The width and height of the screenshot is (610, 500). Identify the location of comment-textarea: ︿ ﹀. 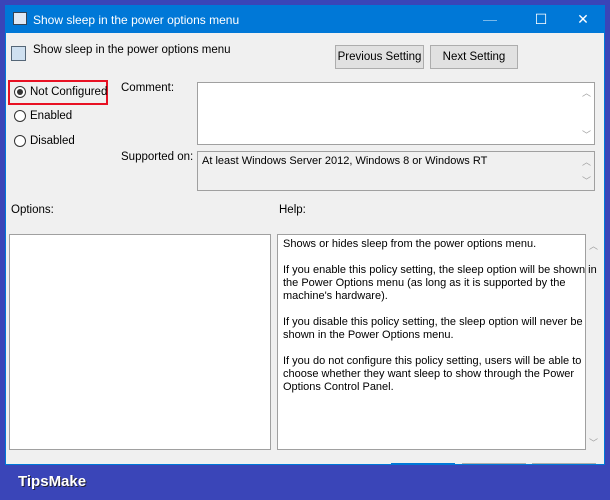
(396, 113).